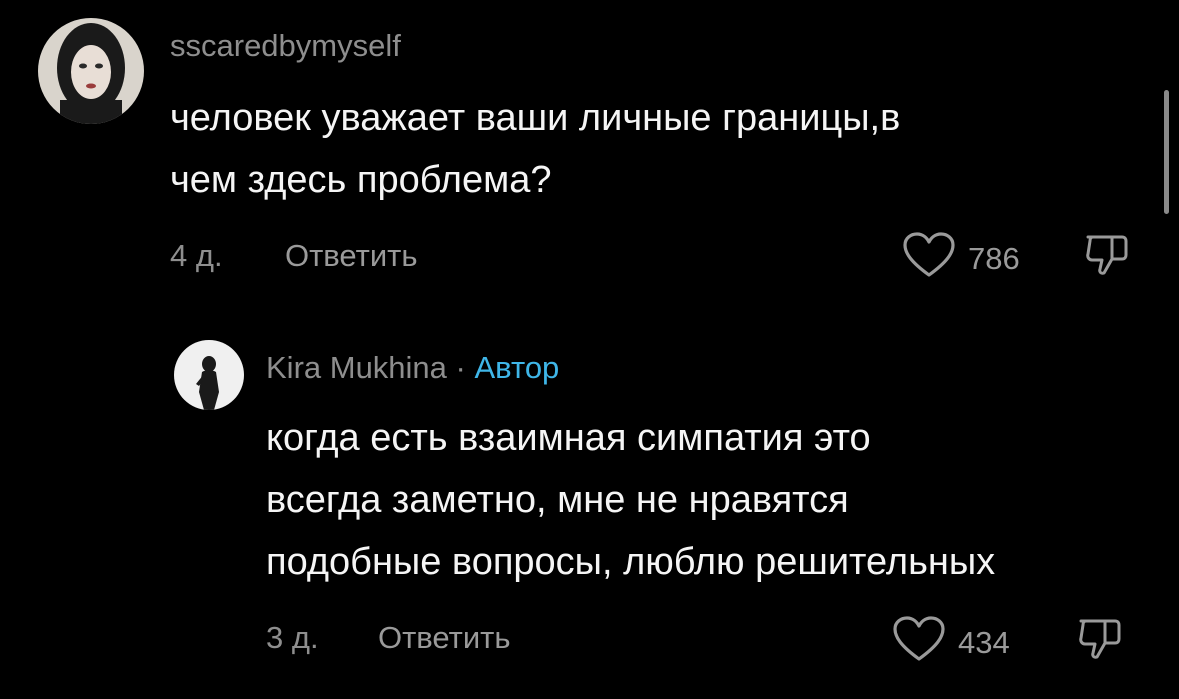  What do you see at coordinates (984, 642) in the screenshot?
I see `like-count: 434` at bounding box center [984, 642].